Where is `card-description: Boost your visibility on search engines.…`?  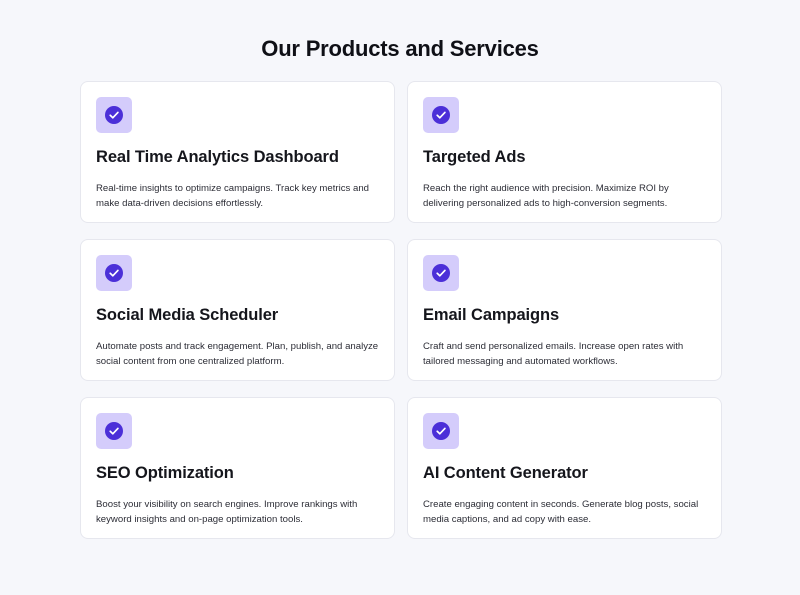 card-description: Boost your visibility on search engines.… is located at coordinates (227, 512).